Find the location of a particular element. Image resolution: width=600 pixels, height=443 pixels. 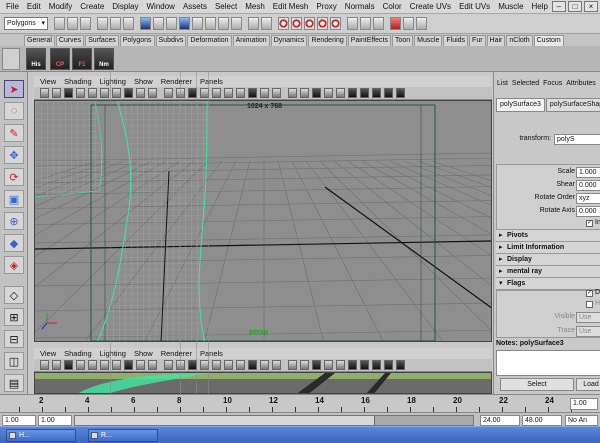

shelf-tab-toon: Toon is located at coordinates (402, 40).